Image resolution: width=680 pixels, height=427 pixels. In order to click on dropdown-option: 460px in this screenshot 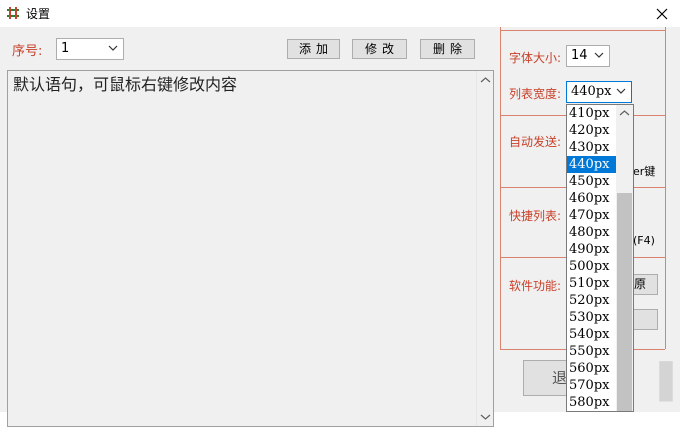, I will do `click(592, 198)`.